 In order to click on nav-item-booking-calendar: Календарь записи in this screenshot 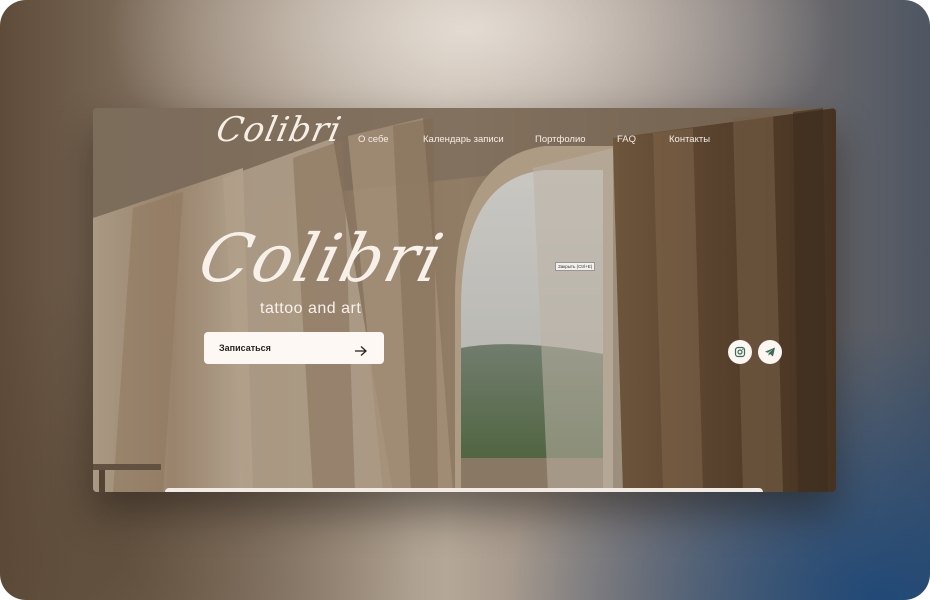, I will do `click(463, 139)`.